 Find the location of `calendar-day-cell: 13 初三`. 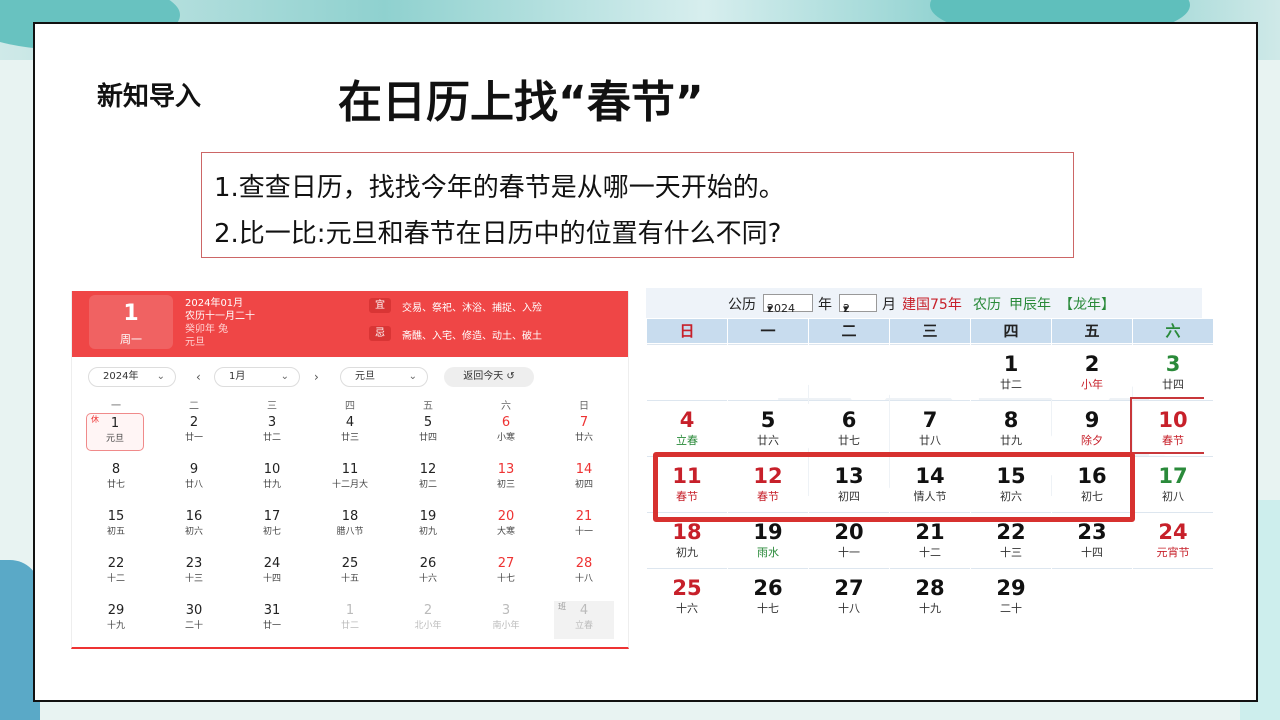

calendar-day-cell: 13 初三 is located at coordinates (506, 479).